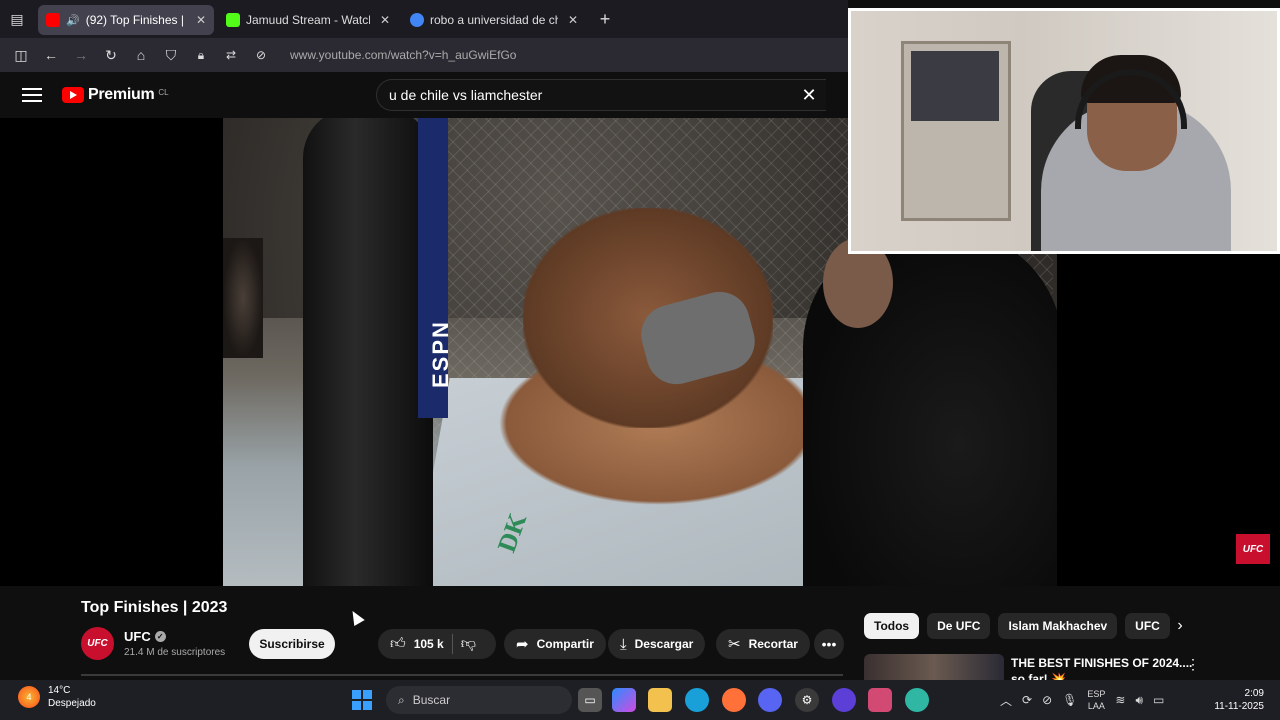  I want to click on download-button: ⤓ Descargar, so click(657, 644).